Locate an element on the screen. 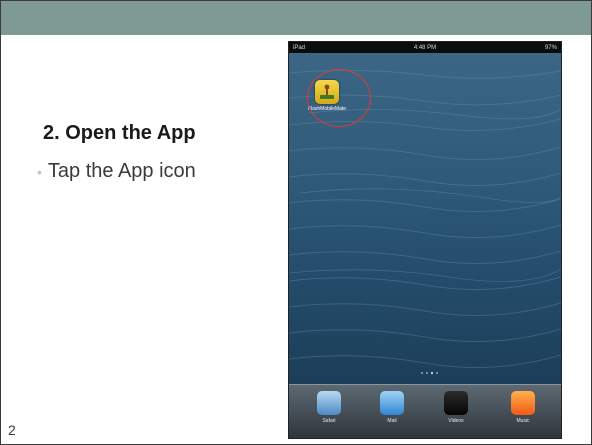 The width and height of the screenshot is (592, 445). safari-icon is located at coordinates (329, 403).